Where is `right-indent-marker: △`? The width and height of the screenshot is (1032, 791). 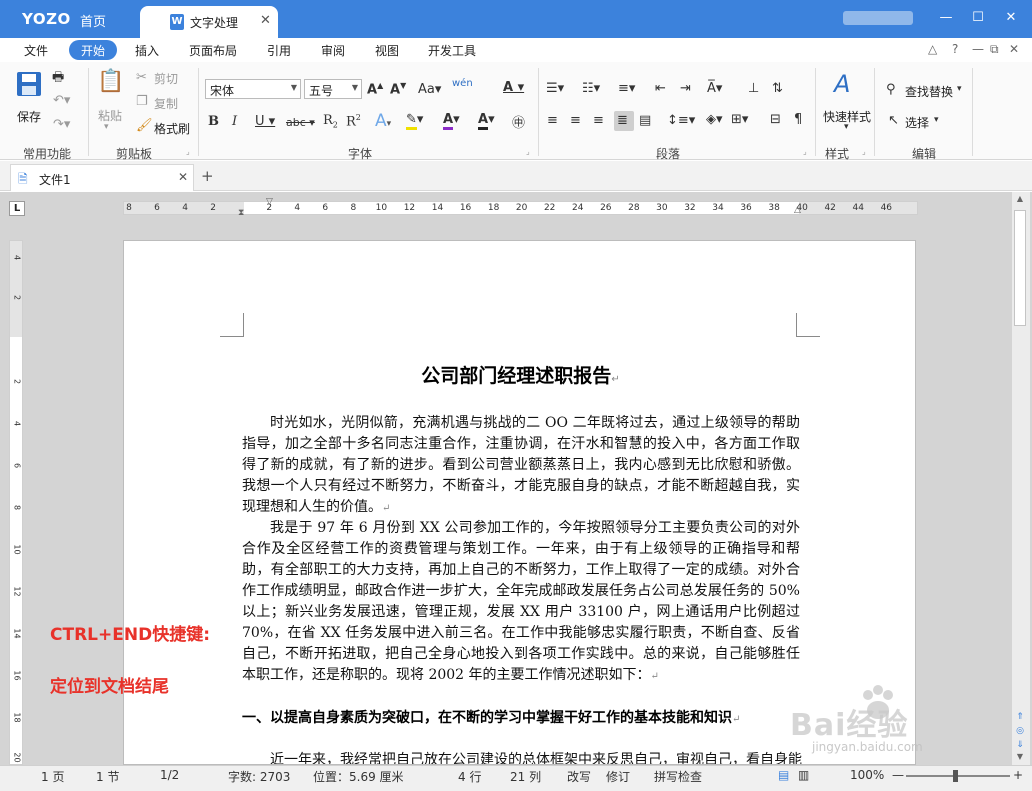 right-indent-marker: △ is located at coordinates (797, 210).